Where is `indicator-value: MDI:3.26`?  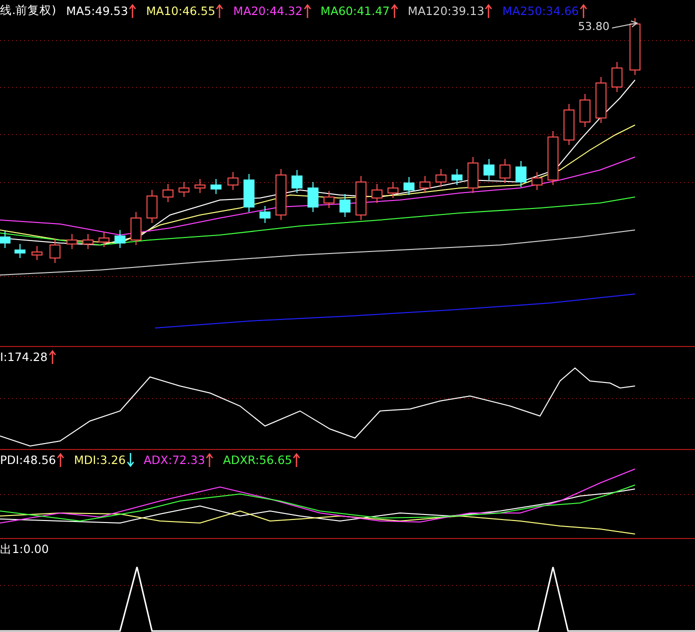
indicator-value: MDI:3.26 is located at coordinates (100, 460).